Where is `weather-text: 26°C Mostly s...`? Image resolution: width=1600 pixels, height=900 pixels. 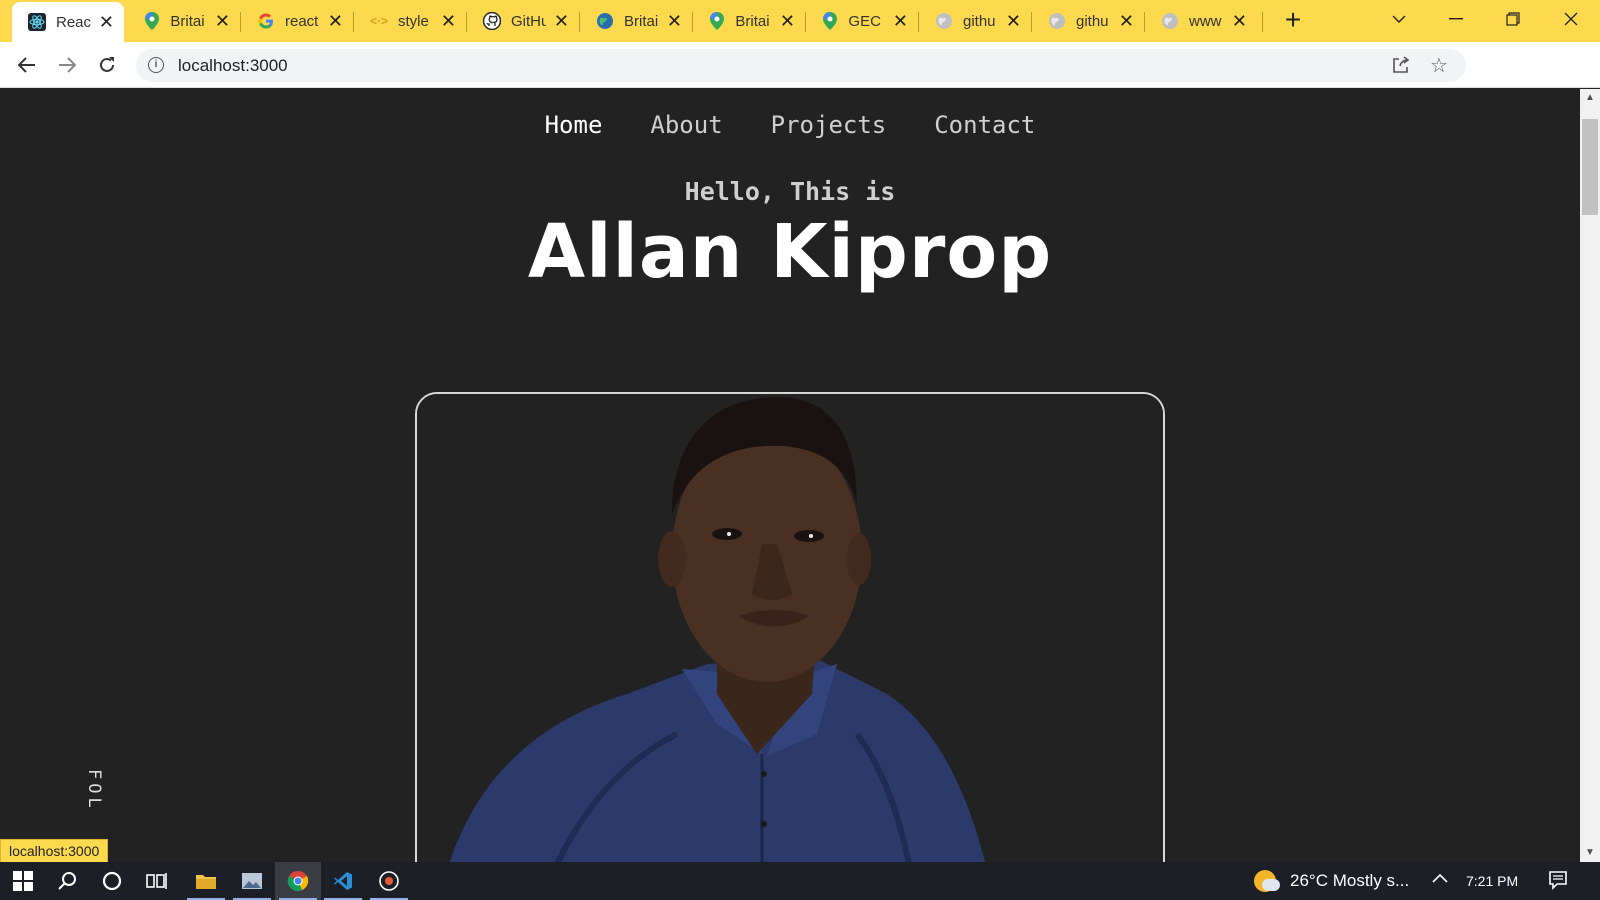
weather-text: 26°C Mostly s... is located at coordinates (1350, 880).